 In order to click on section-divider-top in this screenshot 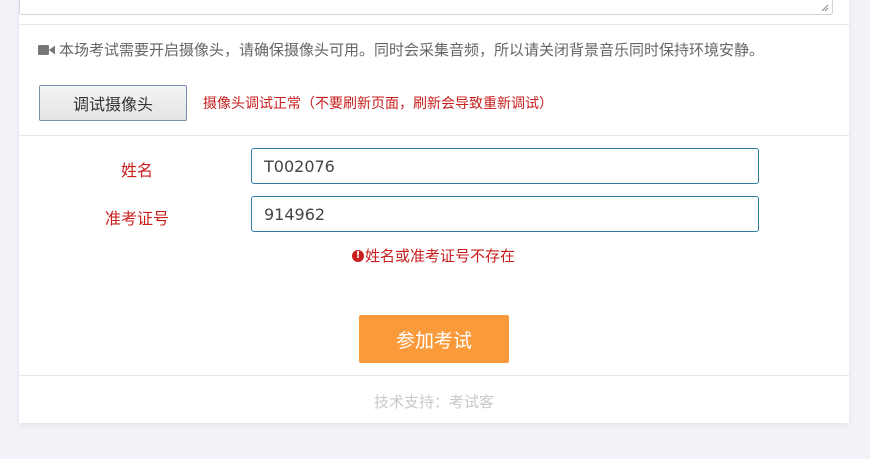, I will do `click(434, 24)`.